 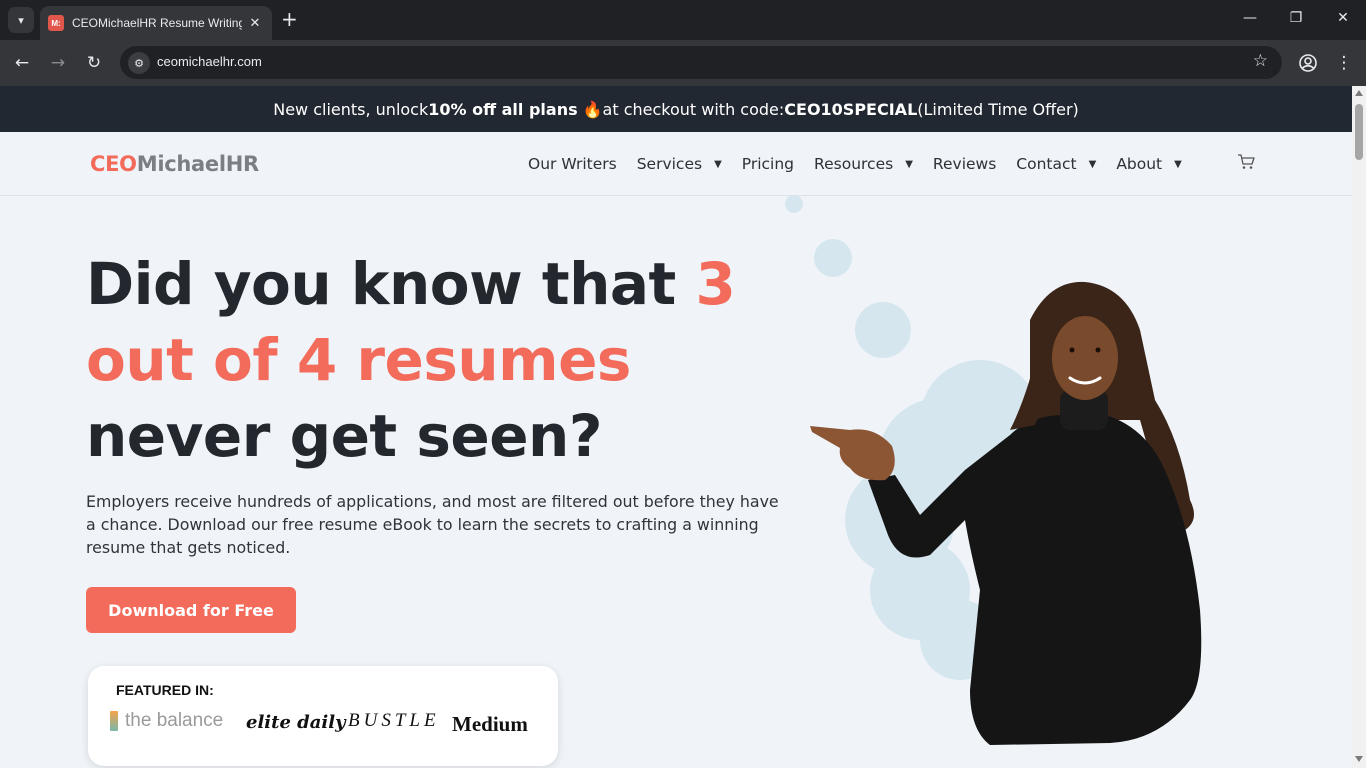 What do you see at coordinates (1344, 63) in the screenshot?
I see `browser-menu-icon: ⋮` at bounding box center [1344, 63].